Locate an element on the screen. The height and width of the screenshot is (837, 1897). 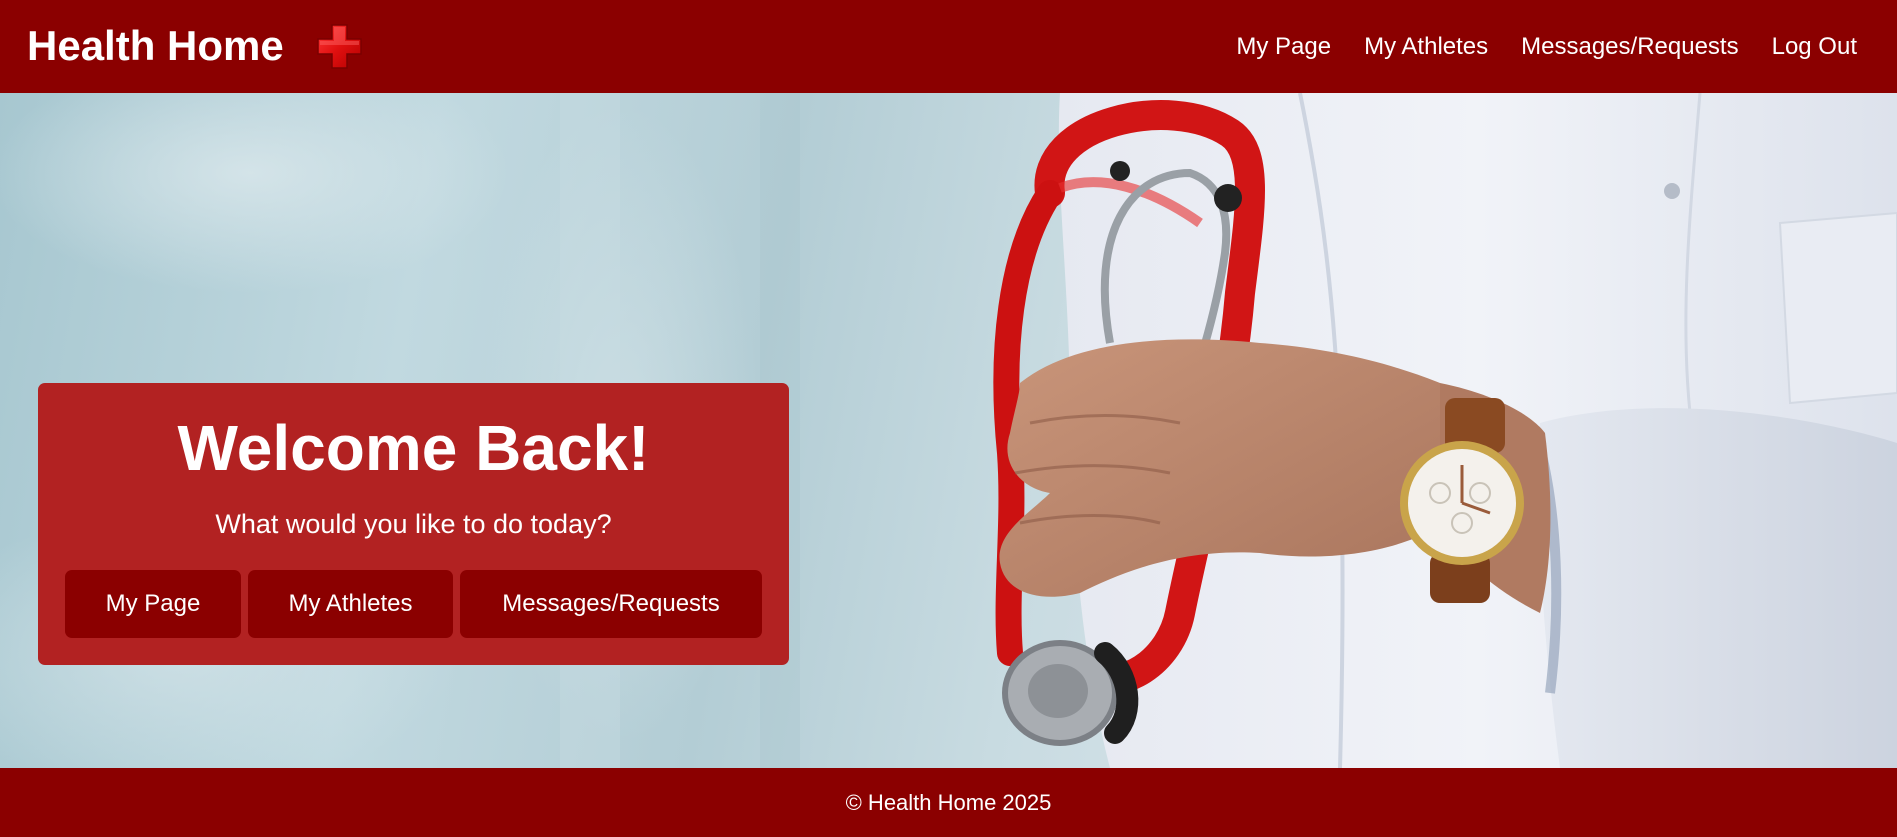
brand-title: Health Home is located at coordinates (155, 46).